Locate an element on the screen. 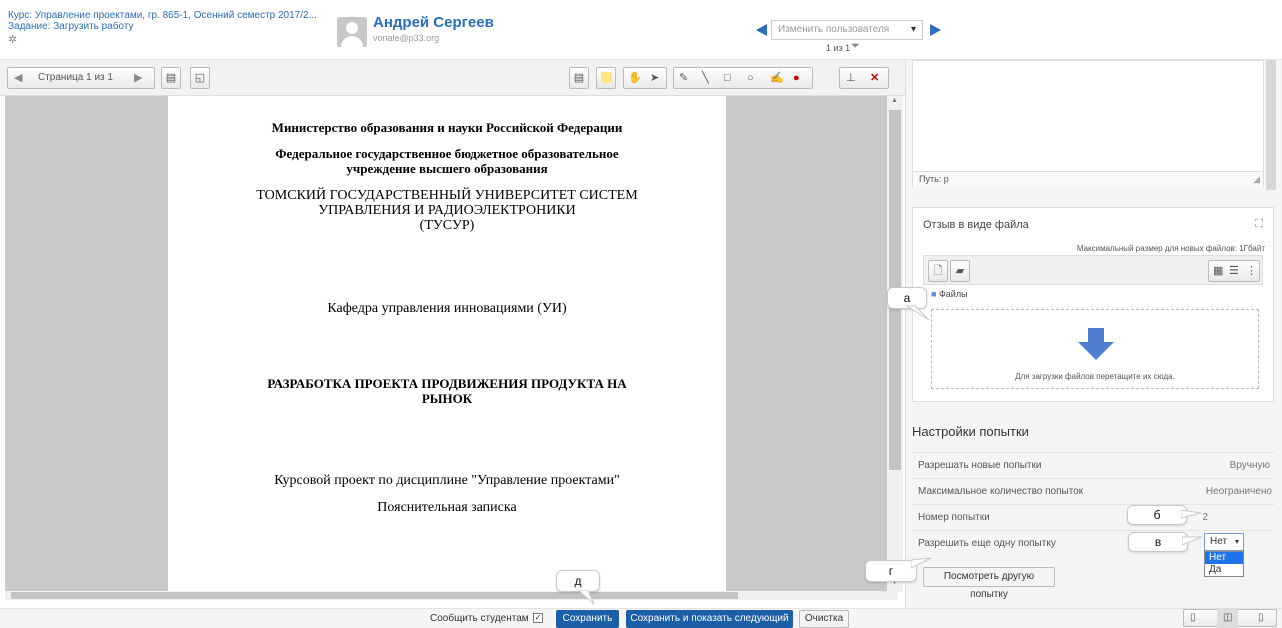  attempt-settings-title: Настройки попытки is located at coordinates (970, 431).